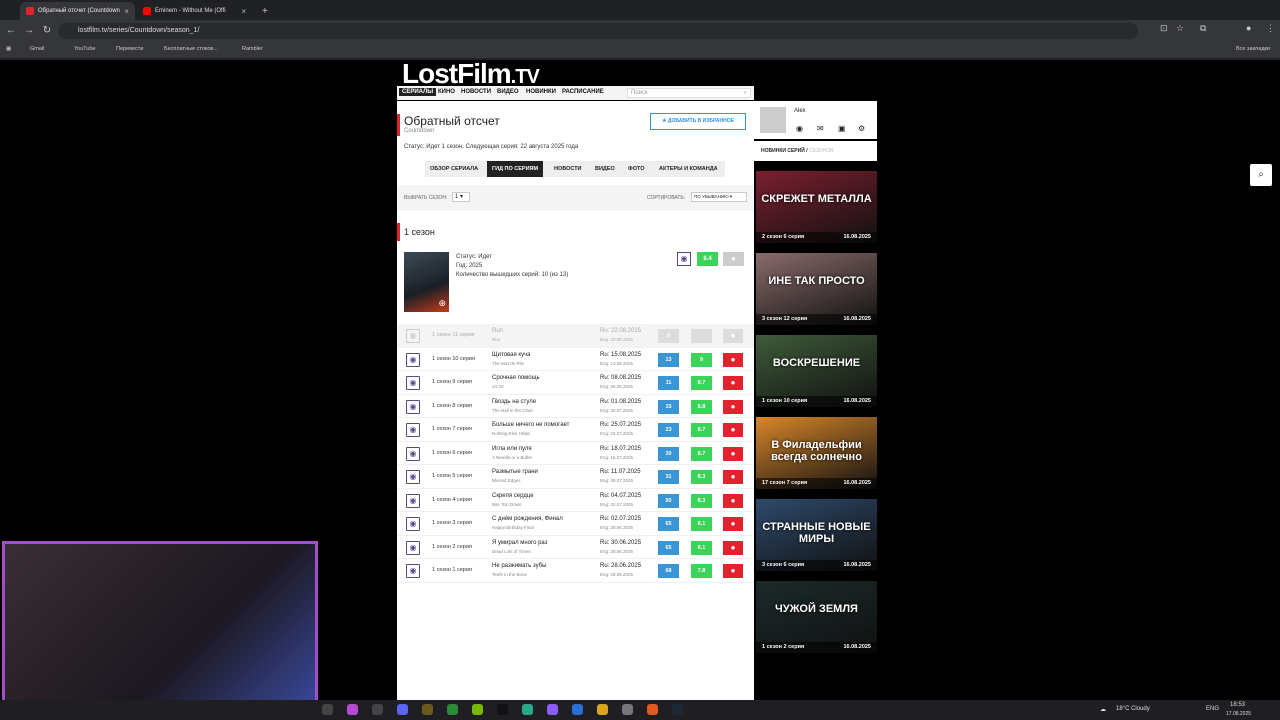 This screenshot has width=1280, height=720. I want to click on tab-episode-guide: ГИД ПО СЕРИЯМ, so click(515, 169).